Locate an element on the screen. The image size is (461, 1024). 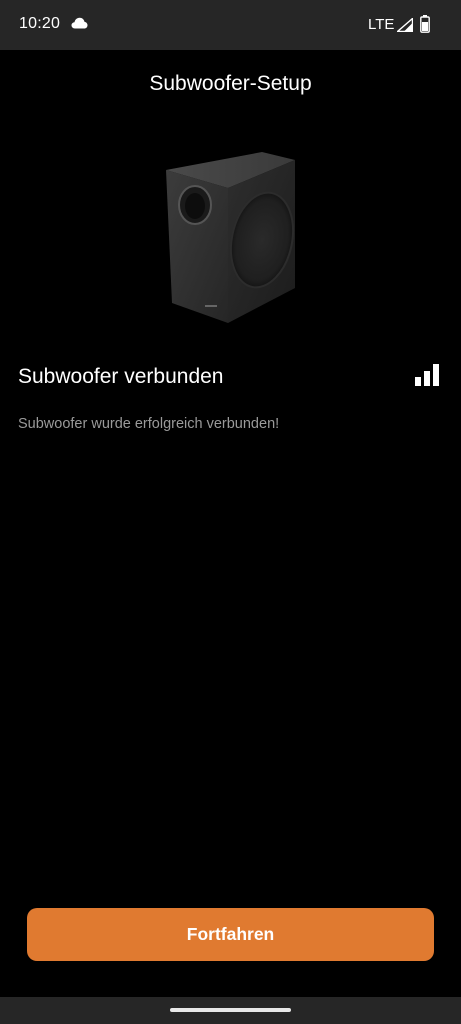
status-bar: 10:20 LTE is located at coordinates (230, 25).